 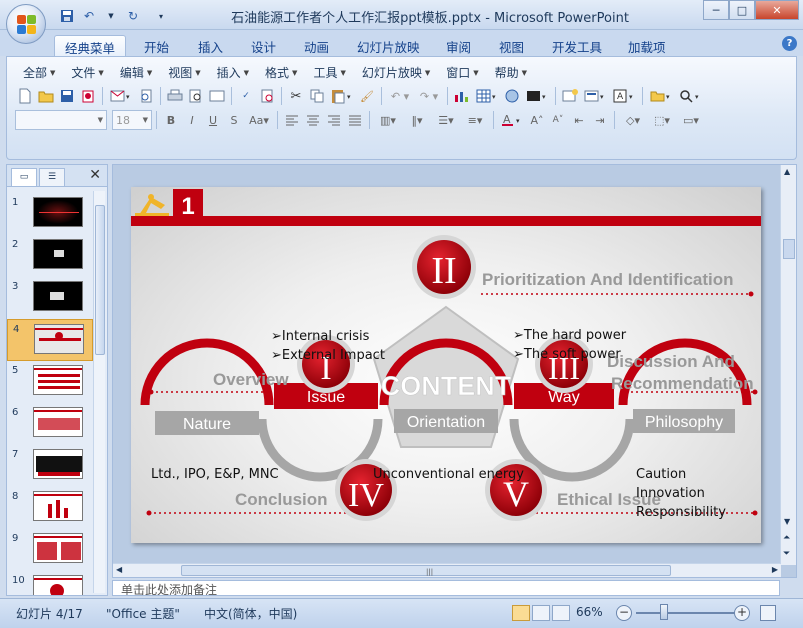 What do you see at coordinates (88, 96) in the screenshot?
I see `permission-icon` at bounding box center [88, 96].